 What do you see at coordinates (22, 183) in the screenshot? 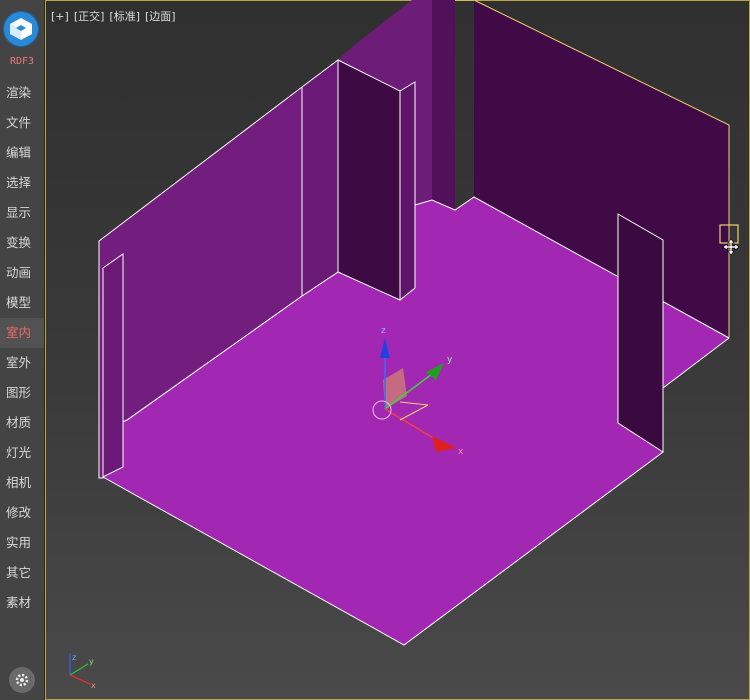
I see `menu-item-3: 选择` at bounding box center [22, 183].